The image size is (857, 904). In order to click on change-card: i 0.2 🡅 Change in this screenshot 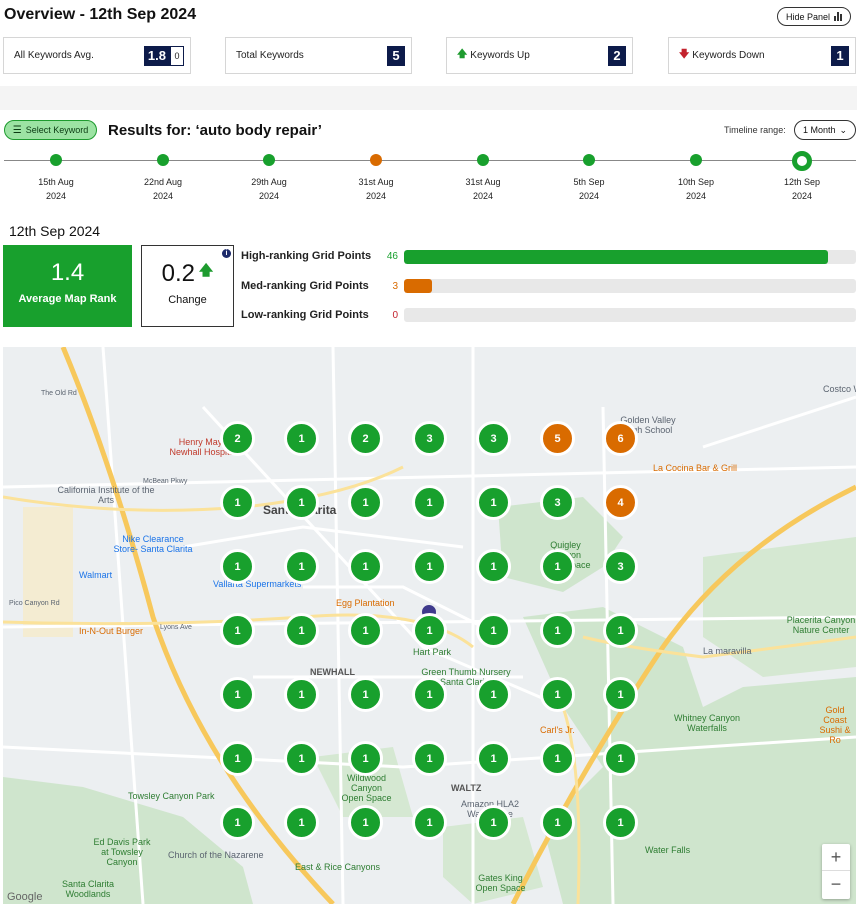, I will do `click(187, 286)`.